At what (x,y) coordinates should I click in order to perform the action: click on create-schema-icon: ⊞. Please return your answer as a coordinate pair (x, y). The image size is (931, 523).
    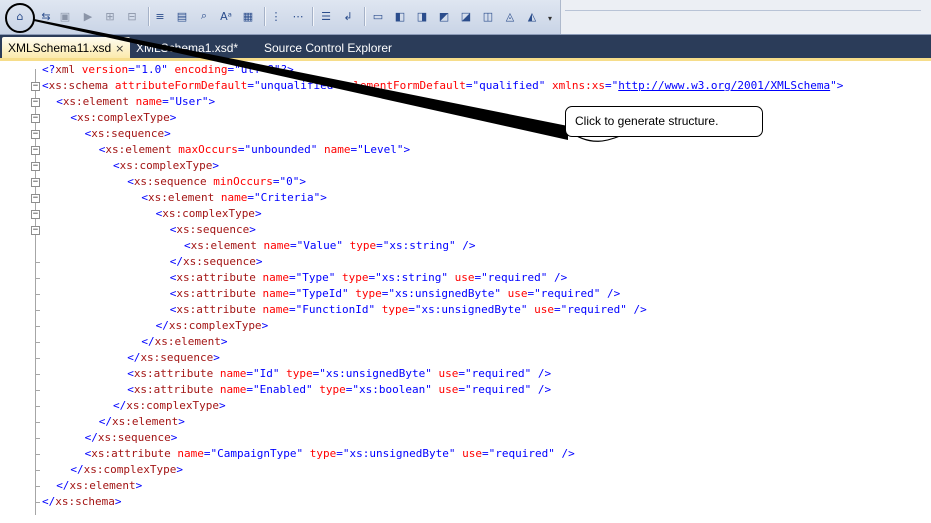
    Looking at the image, I should click on (110, 16).